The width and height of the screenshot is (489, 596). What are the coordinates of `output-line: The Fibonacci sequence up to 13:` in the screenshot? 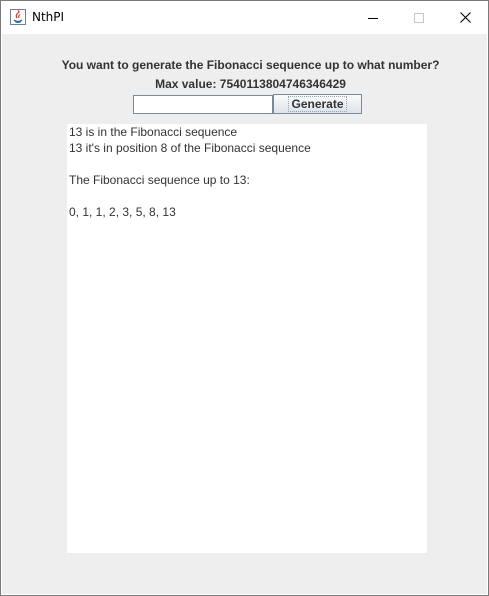 It's located at (159, 180).